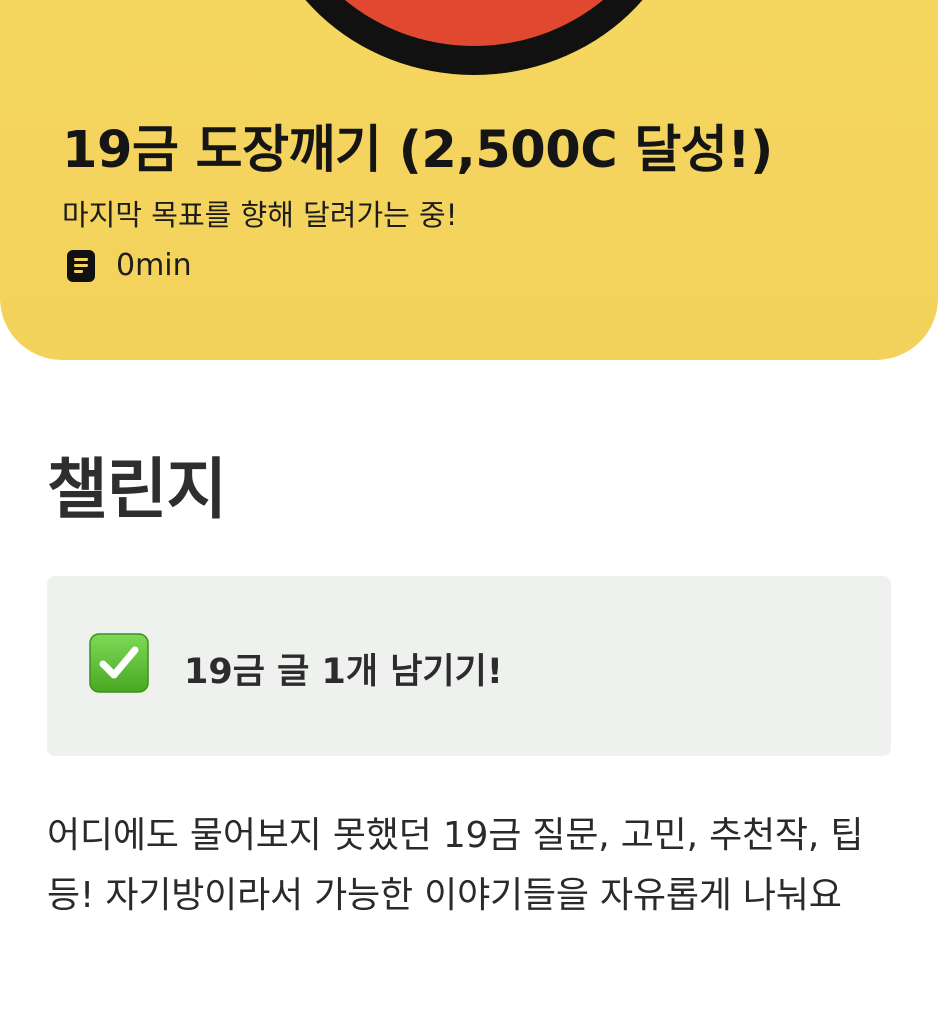 The width and height of the screenshot is (938, 1024). I want to click on reading-time: 0min, so click(129, 265).